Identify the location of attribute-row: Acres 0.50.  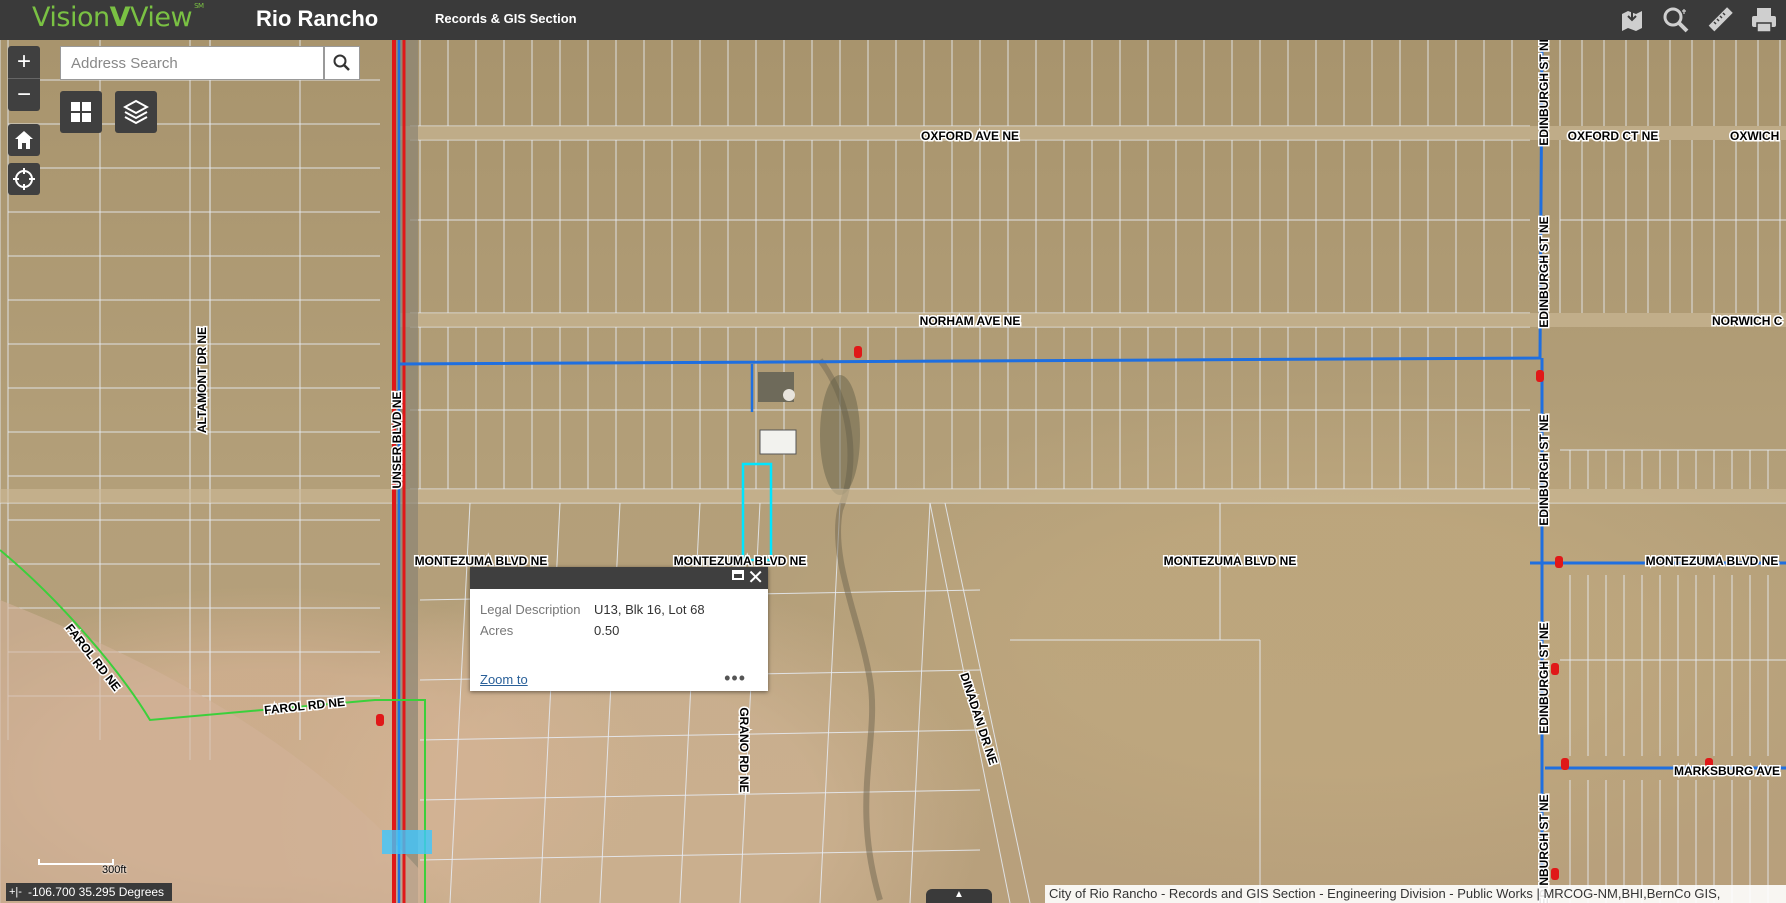
(592, 630).